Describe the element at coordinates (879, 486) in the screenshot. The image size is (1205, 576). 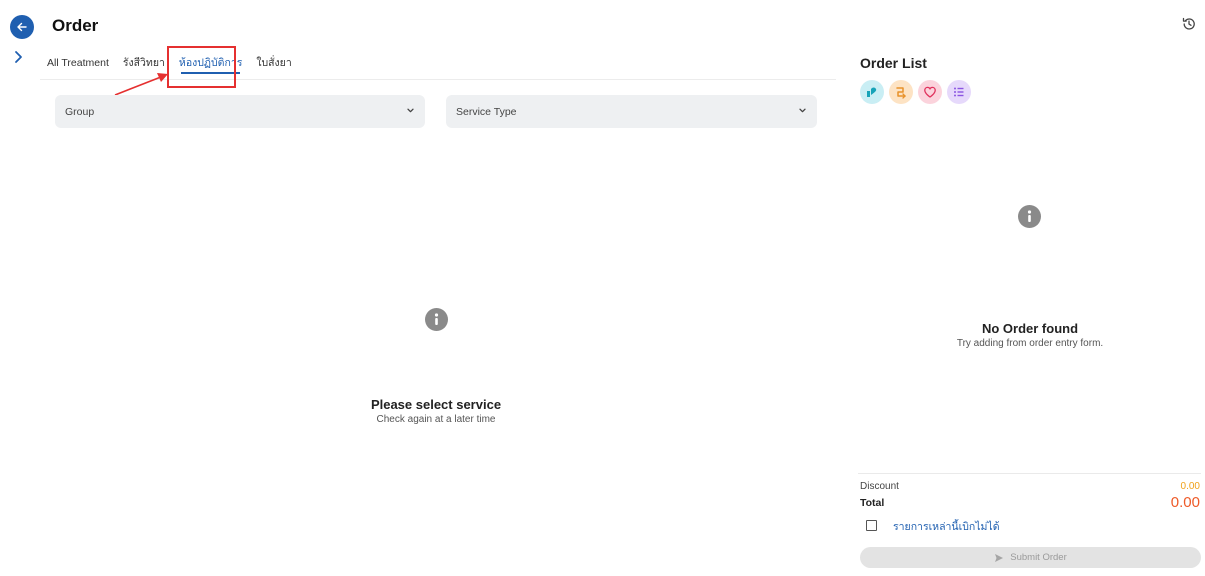
I see `discount-label: Discount` at that location.